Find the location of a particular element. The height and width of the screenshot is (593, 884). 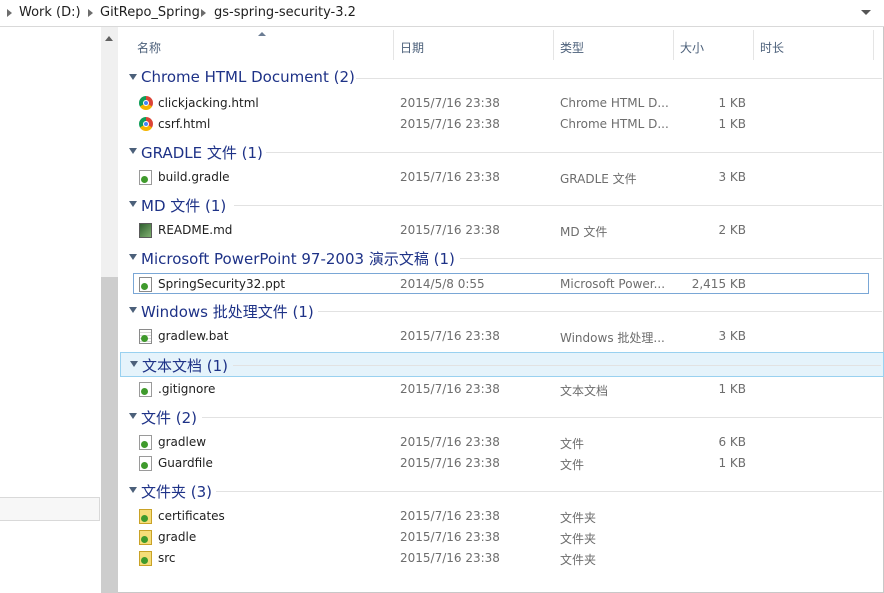

file-date: 2014/5/8 0:55 is located at coordinates (442, 284).